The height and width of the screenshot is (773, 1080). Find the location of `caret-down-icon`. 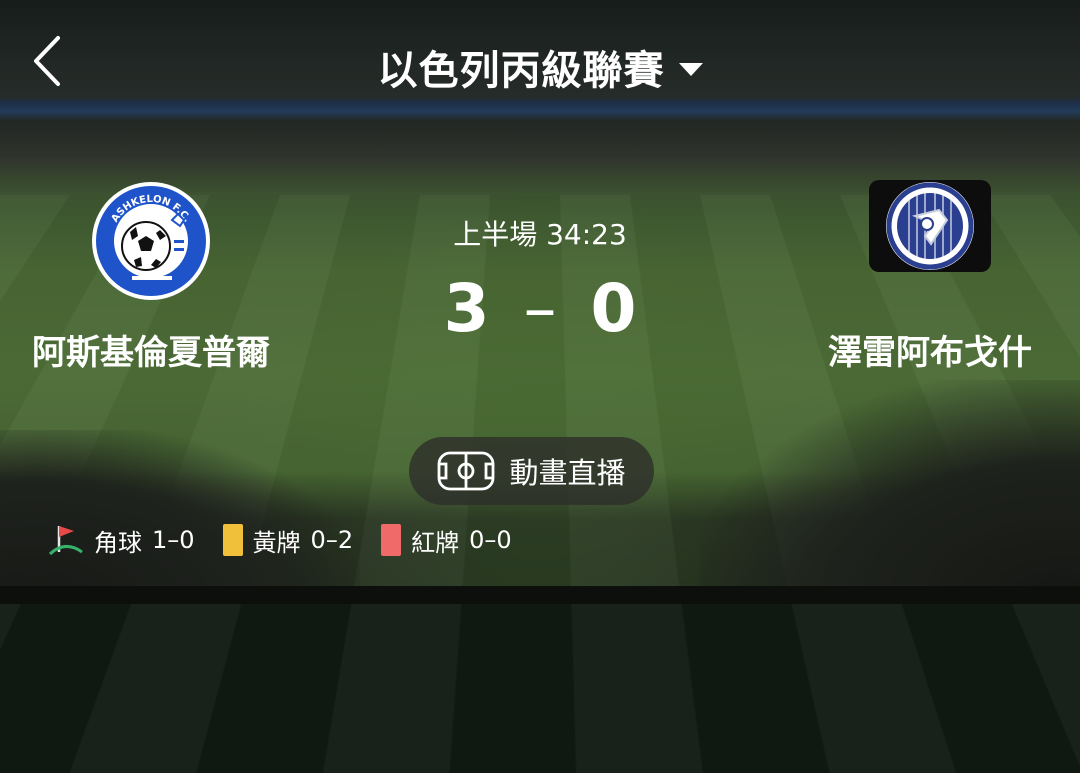

caret-down-icon is located at coordinates (690, 69).